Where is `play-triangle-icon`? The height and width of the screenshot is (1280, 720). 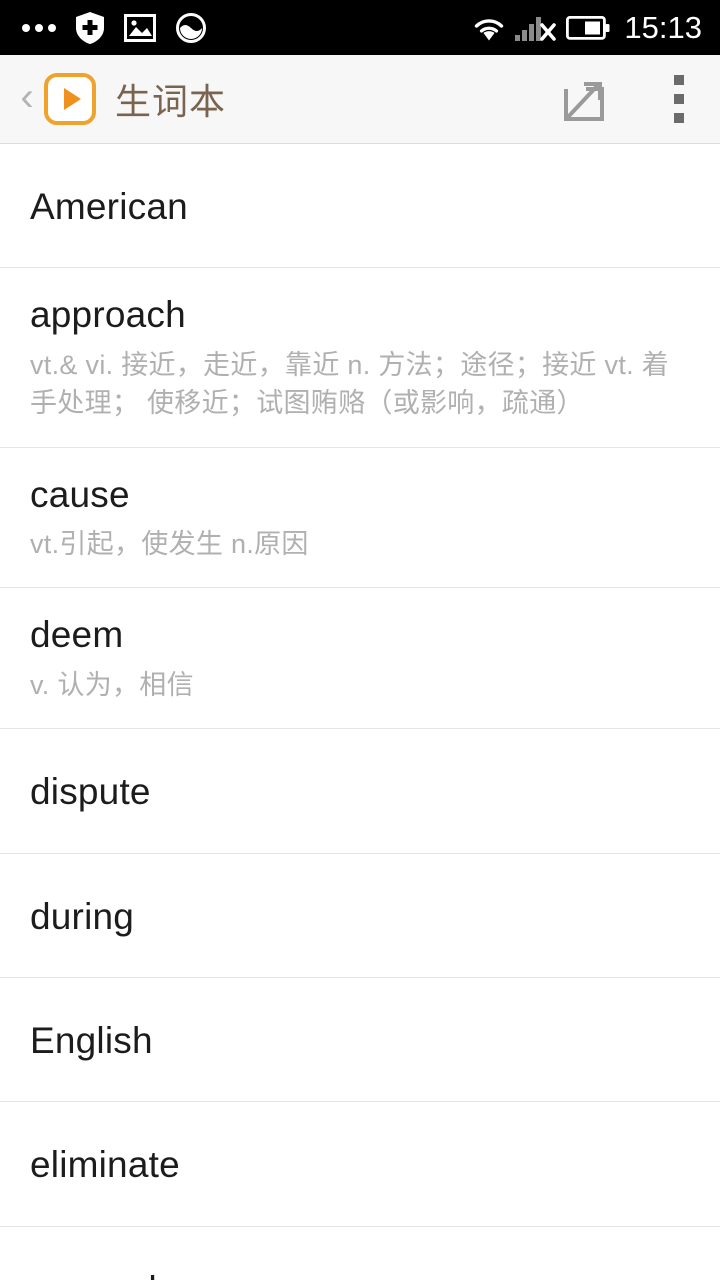
play-triangle-icon is located at coordinates (72, 99).